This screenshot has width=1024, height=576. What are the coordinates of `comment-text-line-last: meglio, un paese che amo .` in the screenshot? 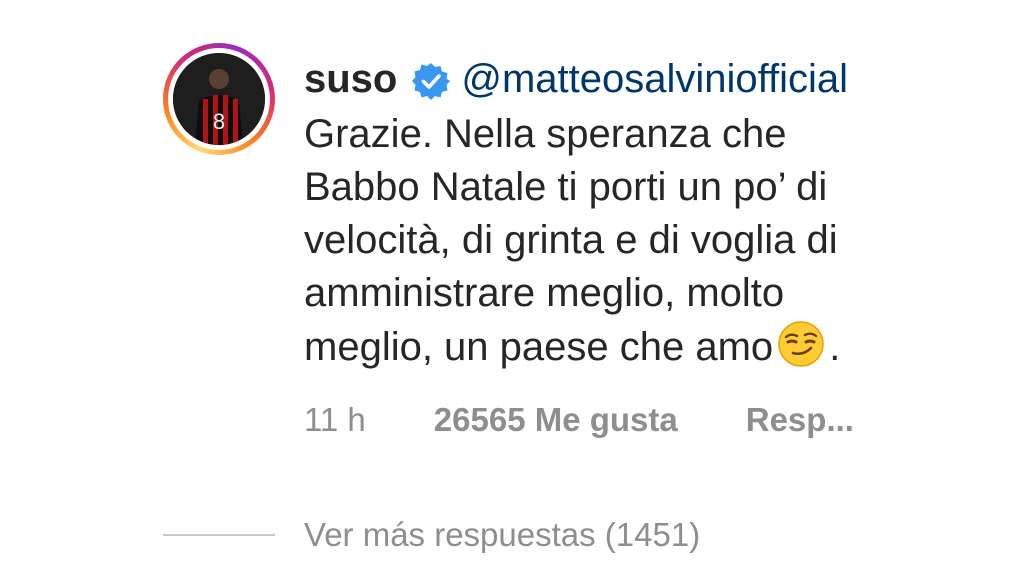 It's located at (654, 346).